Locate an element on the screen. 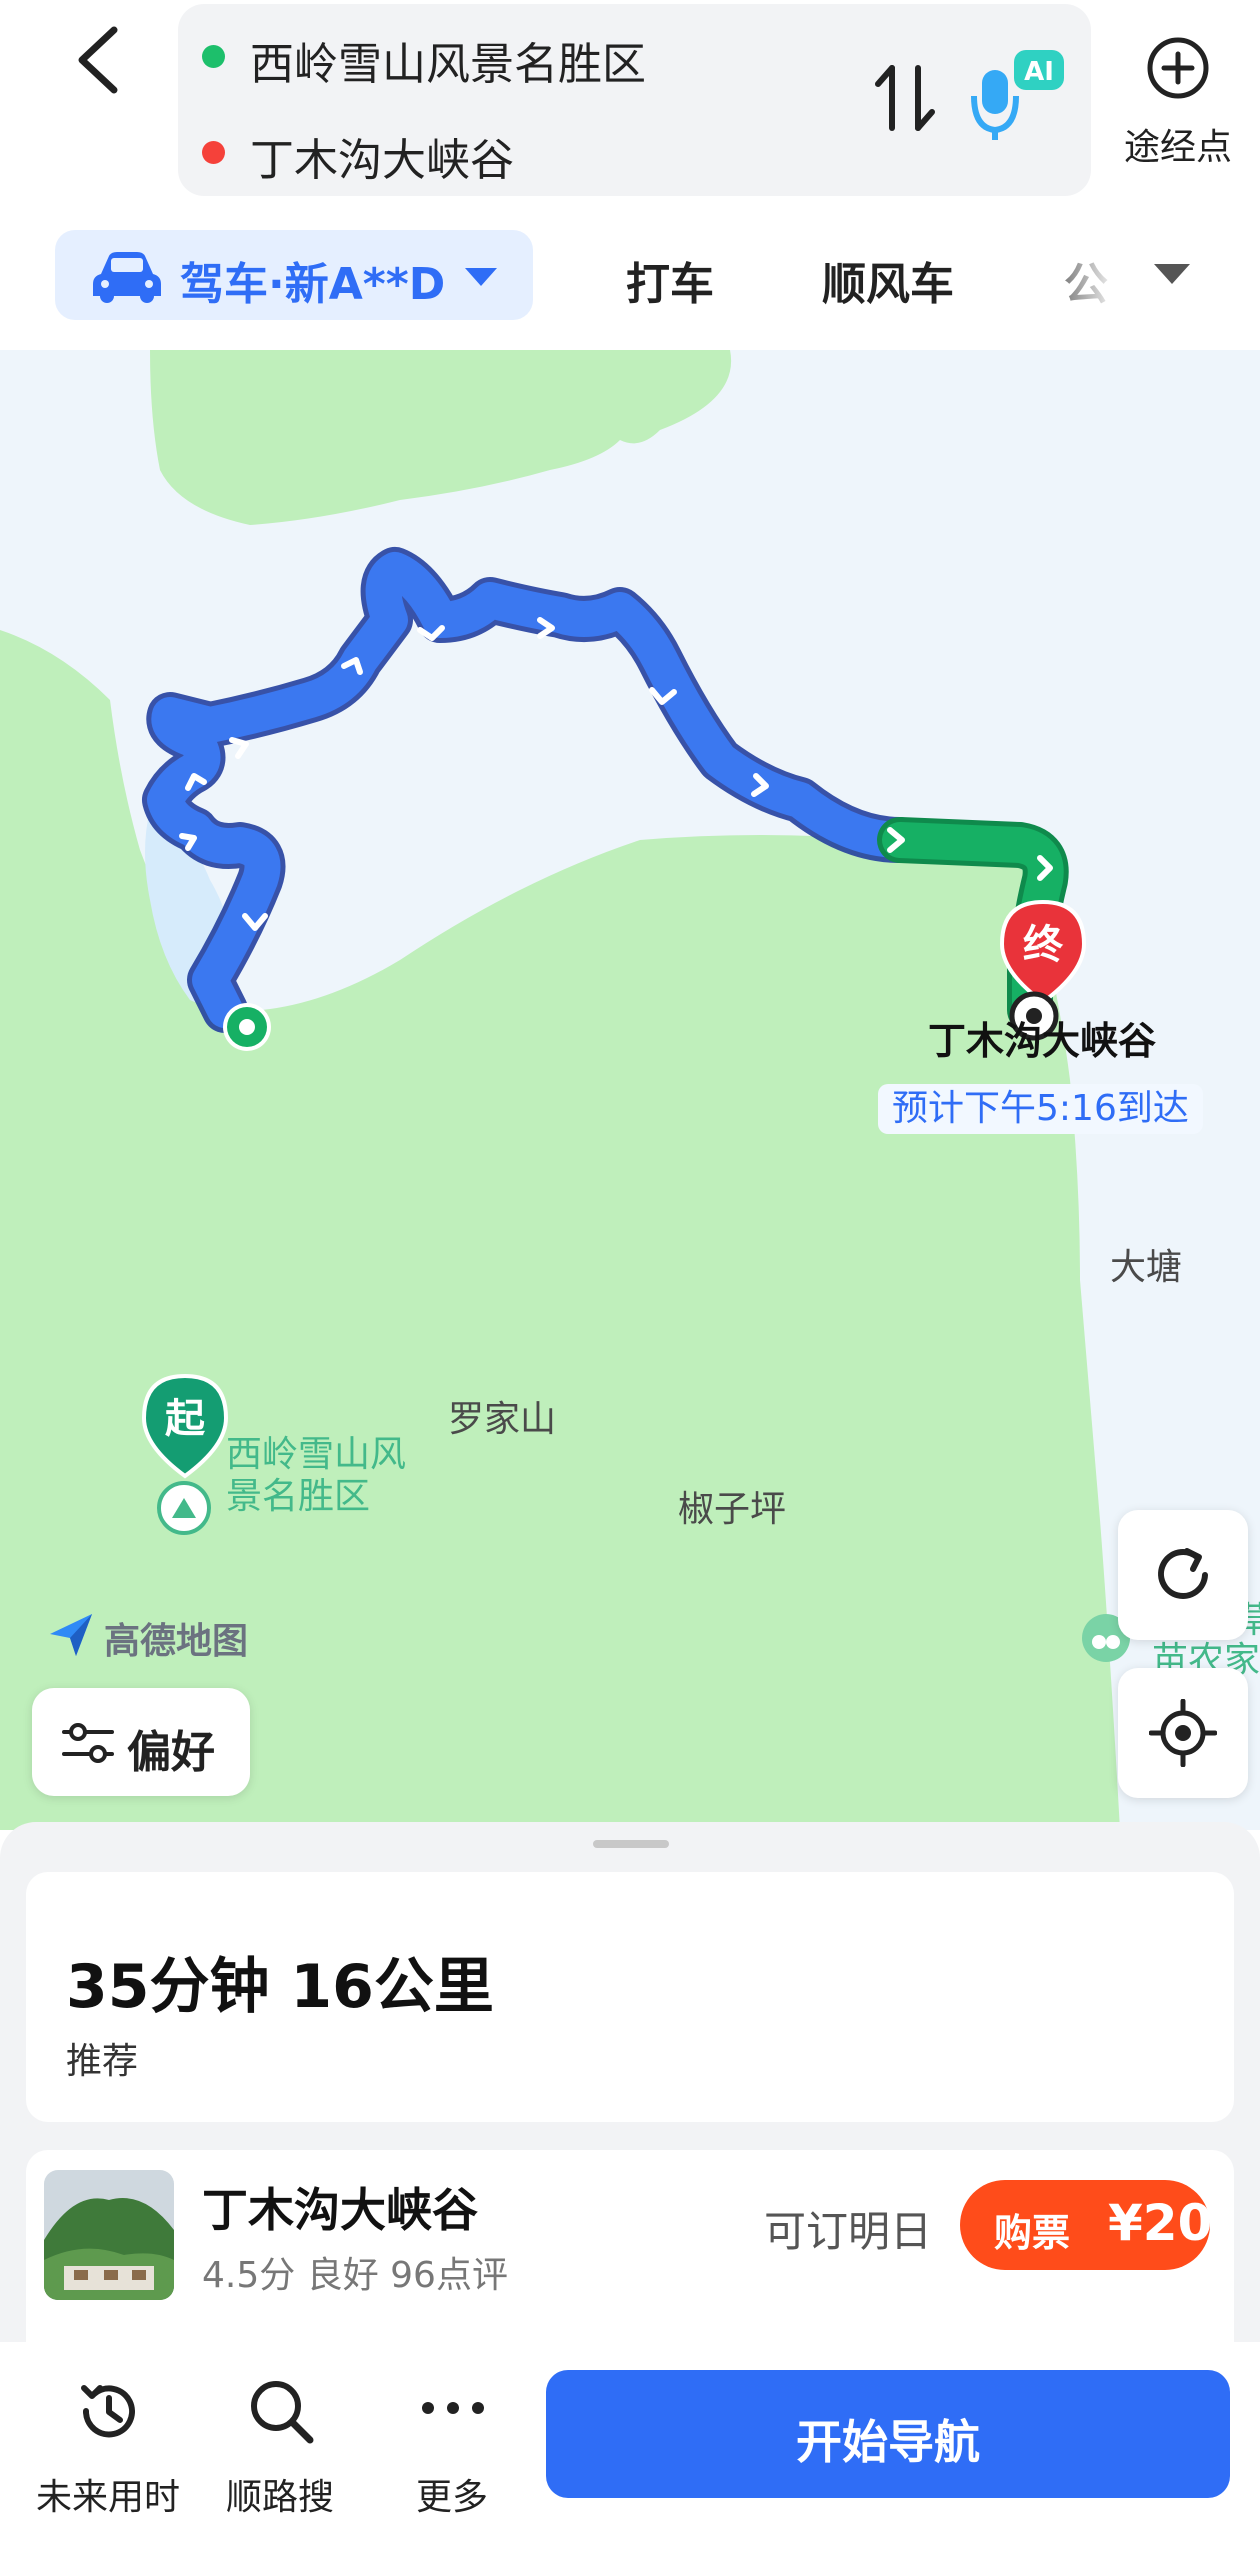  route-header: 西岭雪山风景名胜区 丁木沟大峡谷 AI 途经点 驾车·新A**D 打车 顺风车 is located at coordinates (630, 175).